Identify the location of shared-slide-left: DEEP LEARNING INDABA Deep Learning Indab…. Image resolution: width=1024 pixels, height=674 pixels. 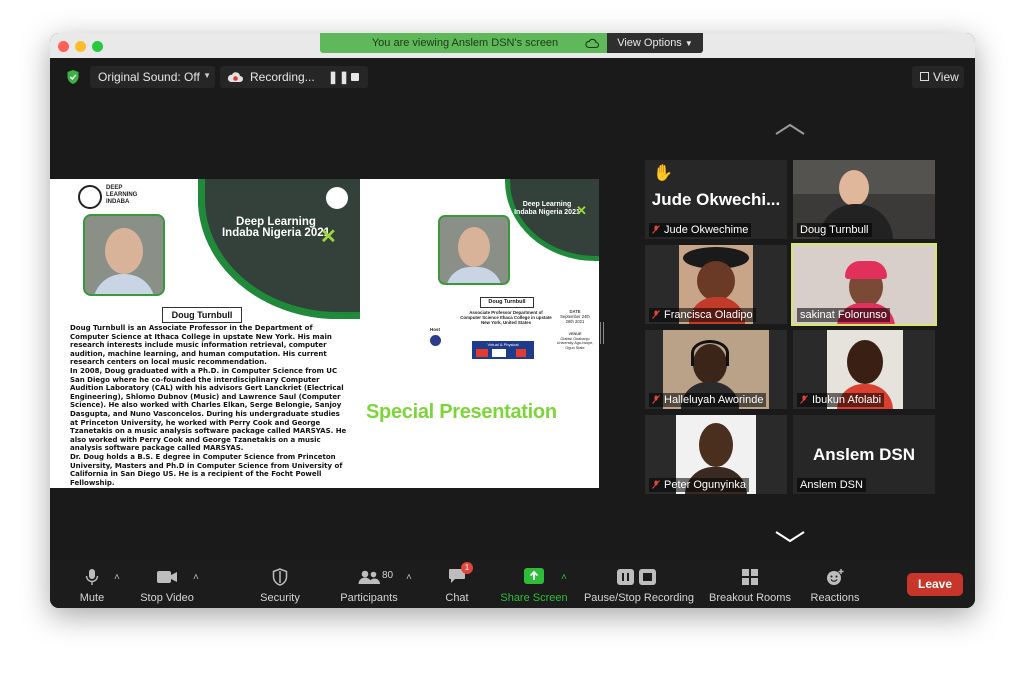
(205, 333).